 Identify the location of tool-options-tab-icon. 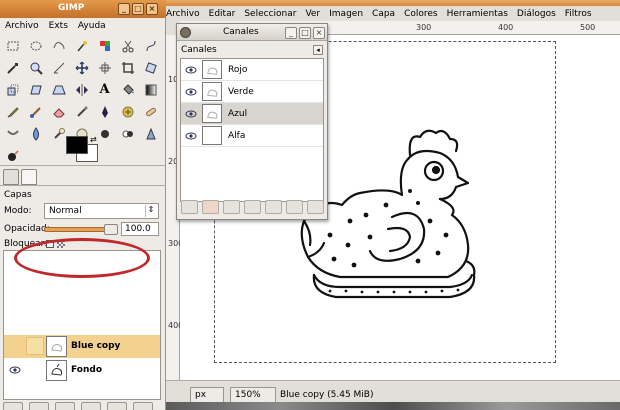
(11, 177).